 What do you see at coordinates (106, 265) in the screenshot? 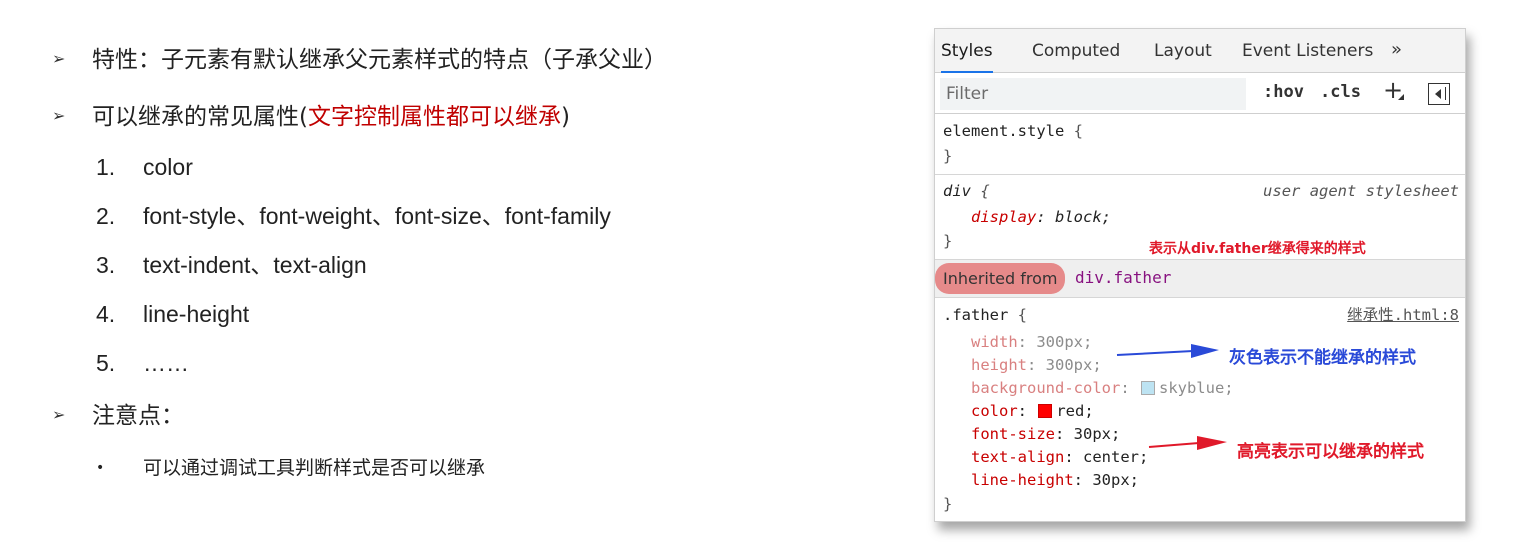
I see `item-number: 3.` at bounding box center [106, 265].